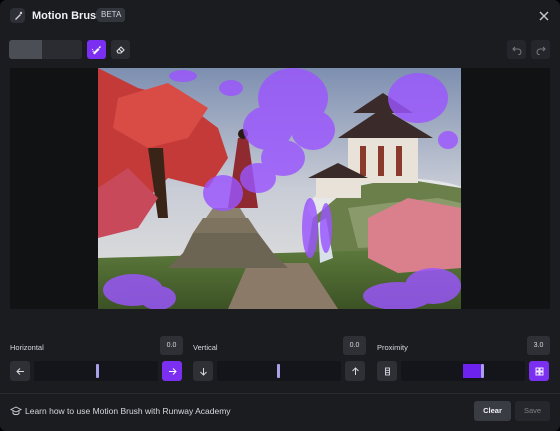 This screenshot has width=560, height=431. I want to click on proximity-slider-fill, so click(472, 371).